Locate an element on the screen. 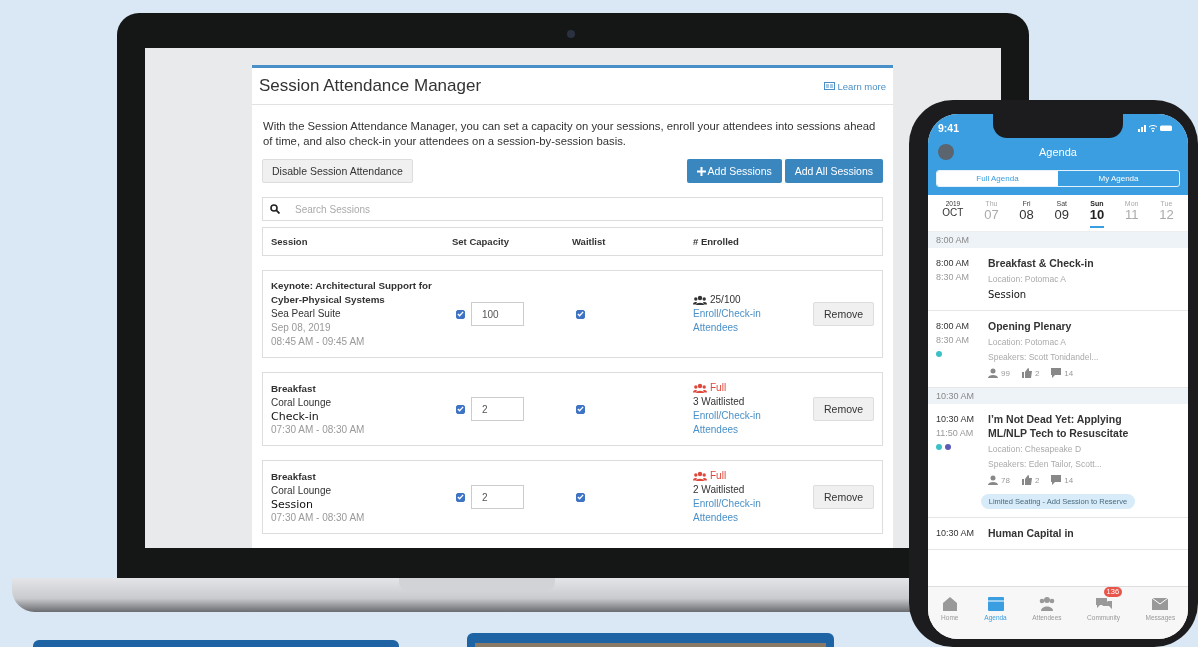 This screenshot has height=647, width=1198. disable-button: Disable Session Attendance is located at coordinates (337, 171).